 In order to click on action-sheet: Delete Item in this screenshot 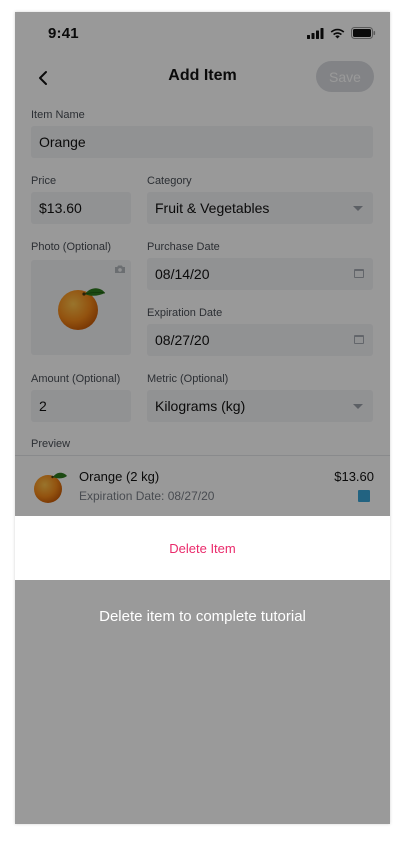, I will do `click(202, 548)`.